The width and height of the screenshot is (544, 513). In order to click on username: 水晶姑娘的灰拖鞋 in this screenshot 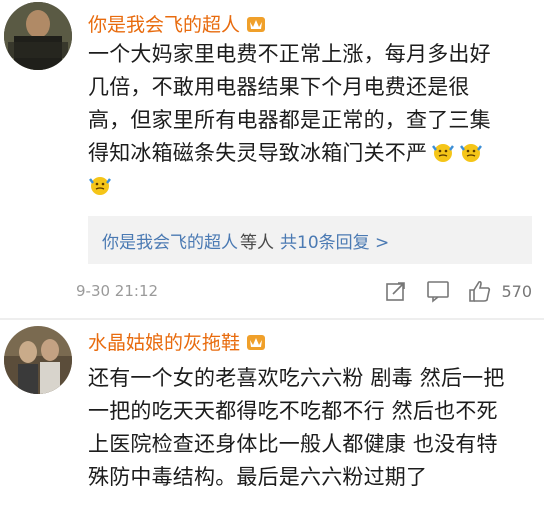, I will do `click(177, 341)`.